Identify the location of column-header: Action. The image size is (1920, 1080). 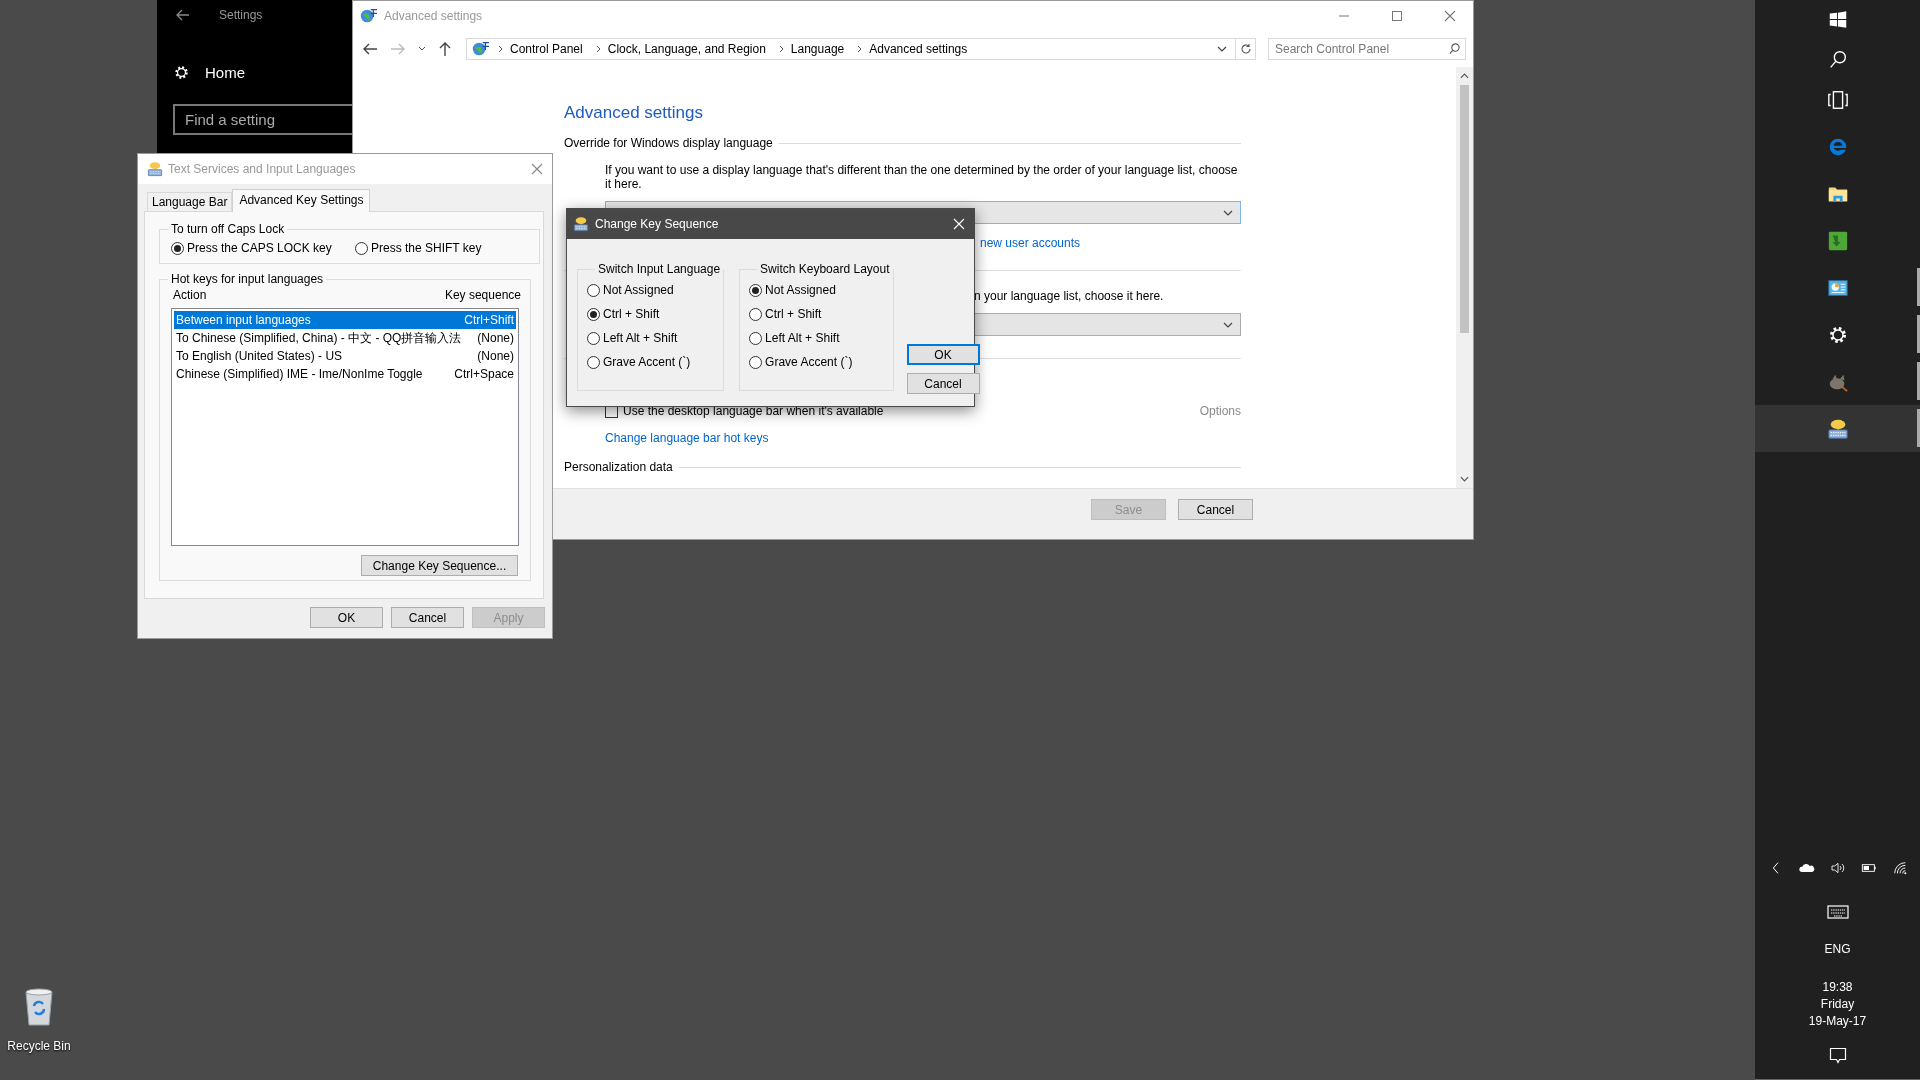
(190, 295).